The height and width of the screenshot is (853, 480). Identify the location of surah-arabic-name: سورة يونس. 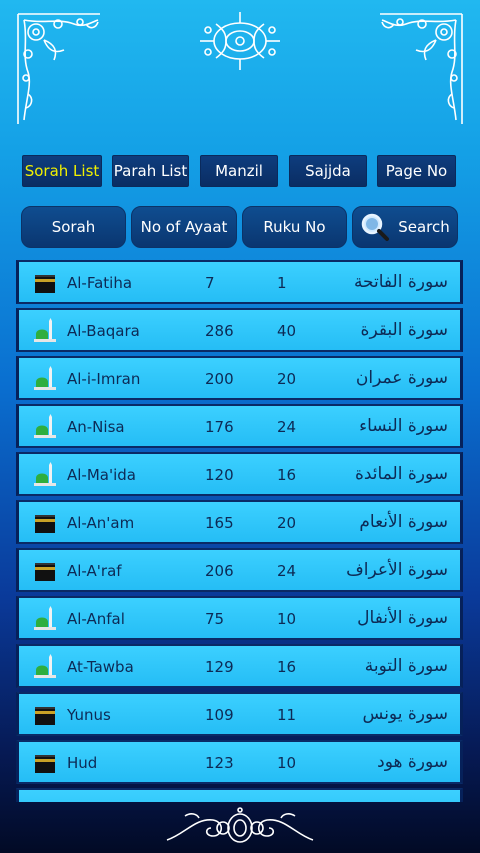
(405, 714).